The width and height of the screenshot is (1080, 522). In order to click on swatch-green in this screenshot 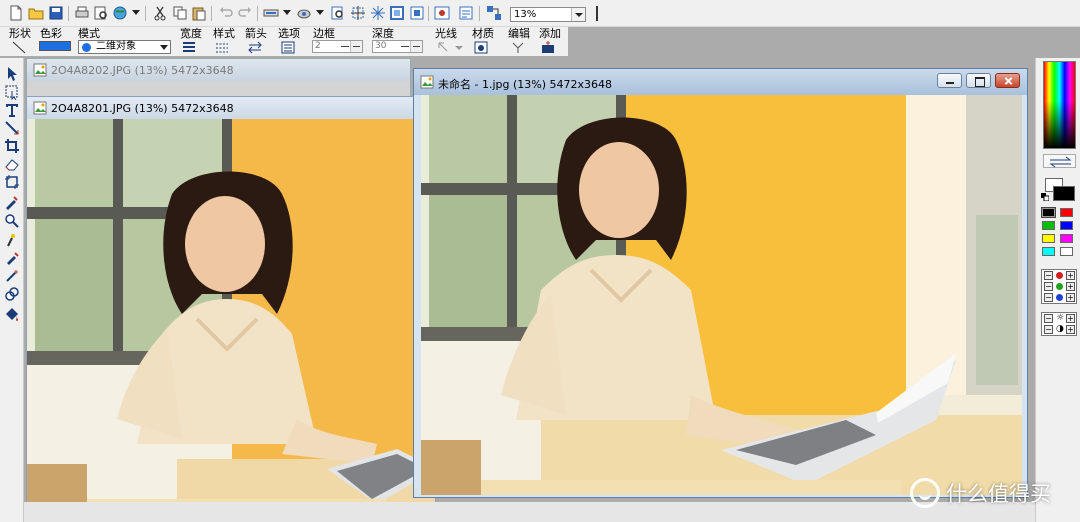, I will do `click(1048, 225)`.